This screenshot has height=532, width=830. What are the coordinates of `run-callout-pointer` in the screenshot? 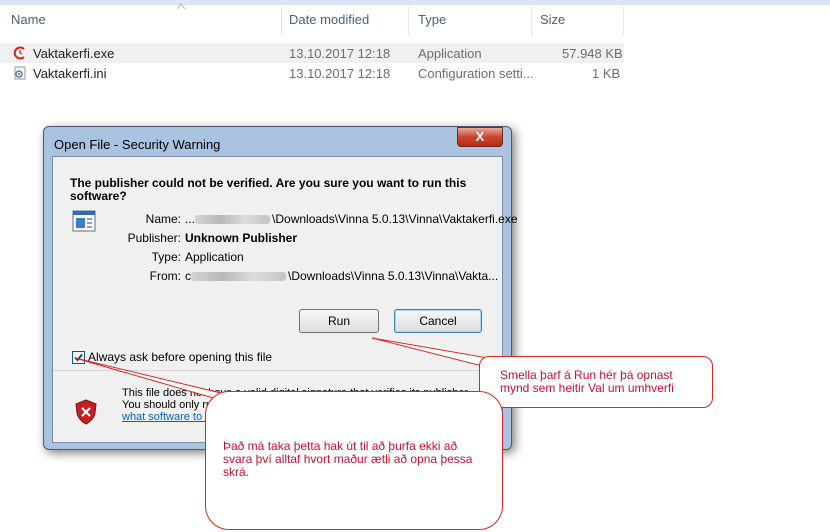 It's located at (431, 353).